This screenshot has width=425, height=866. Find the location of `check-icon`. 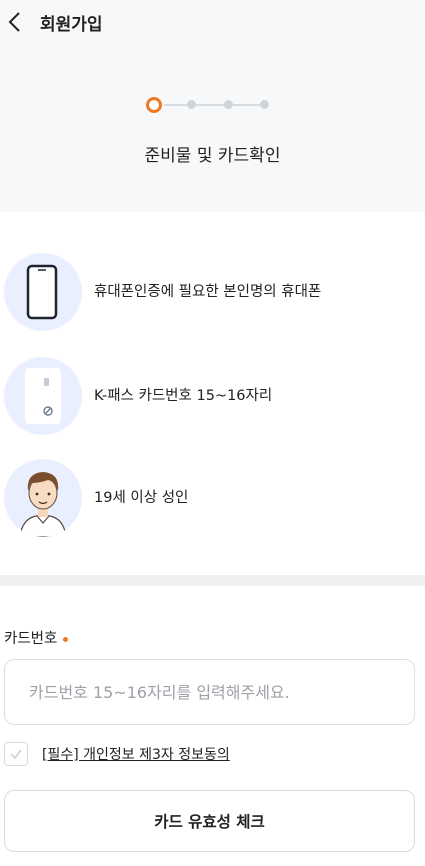

check-icon is located at coordinates (16, 754).